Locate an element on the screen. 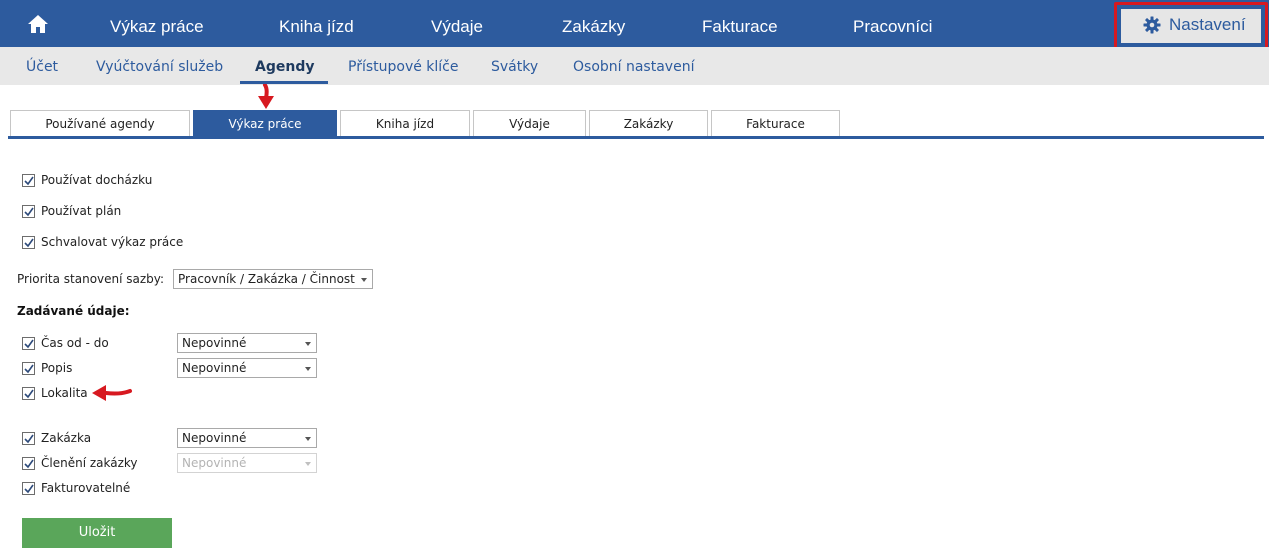  zakazka-requirement-select: Nepovinné is located at coordinates (247, 438).